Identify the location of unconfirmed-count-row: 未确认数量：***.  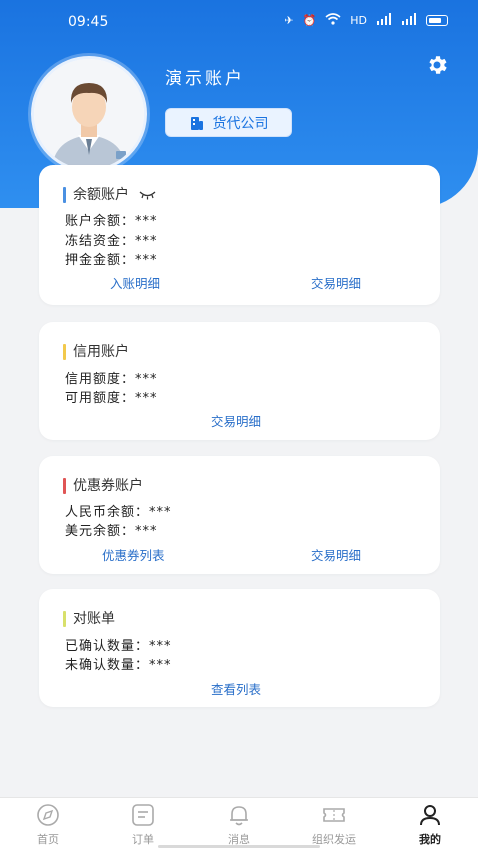
(118, 665).